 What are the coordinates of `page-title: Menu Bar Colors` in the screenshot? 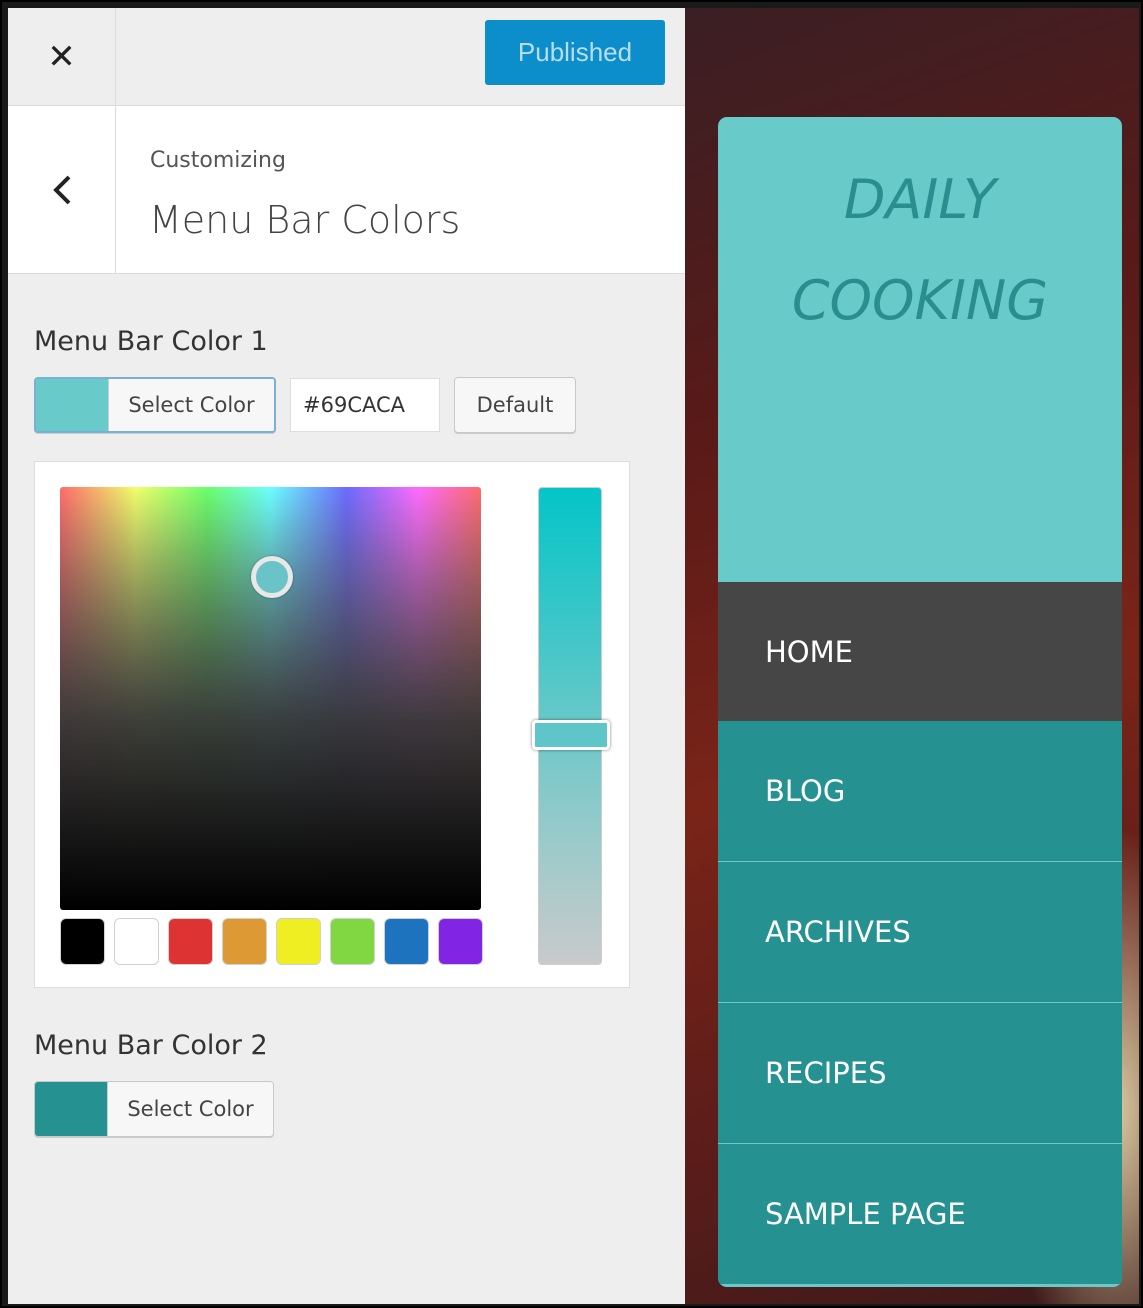 It's located at (305, 220).